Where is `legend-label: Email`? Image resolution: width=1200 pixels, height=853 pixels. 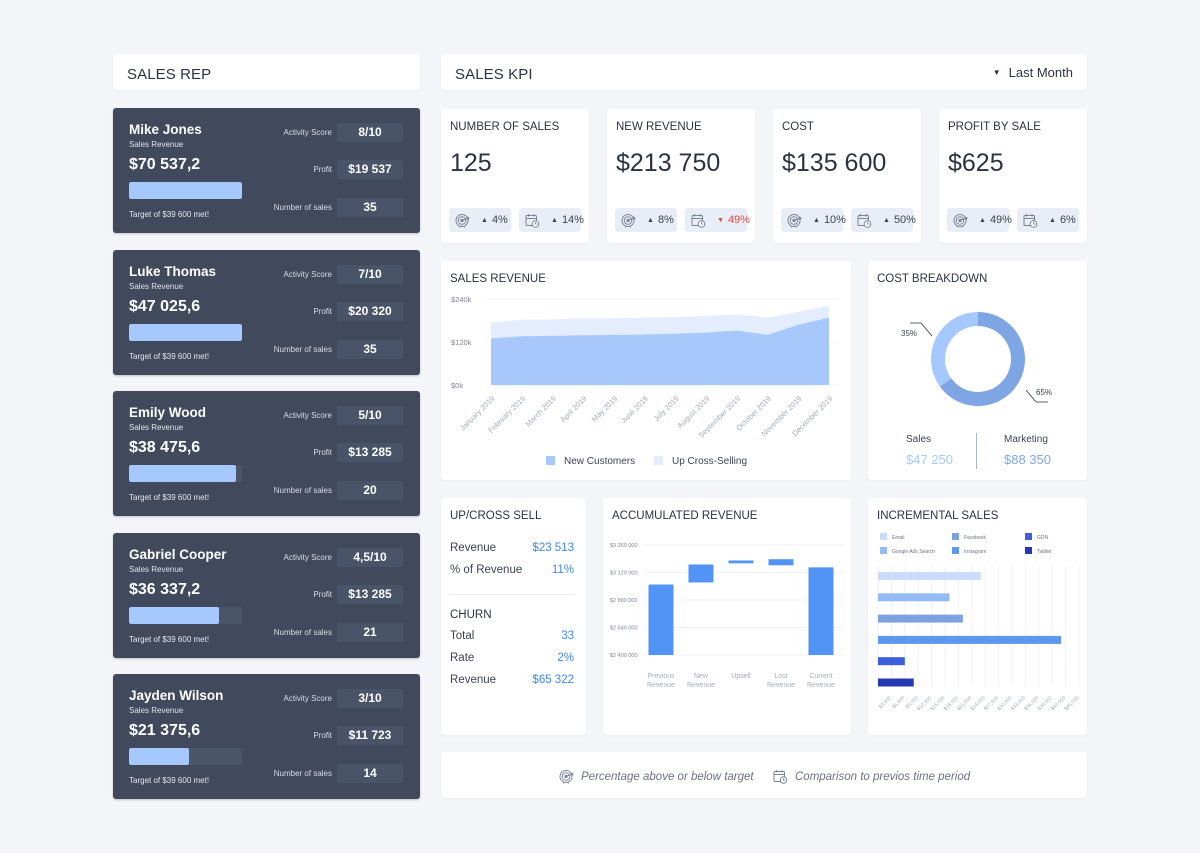 legend-label: Email is located at coordinates (898, 538).